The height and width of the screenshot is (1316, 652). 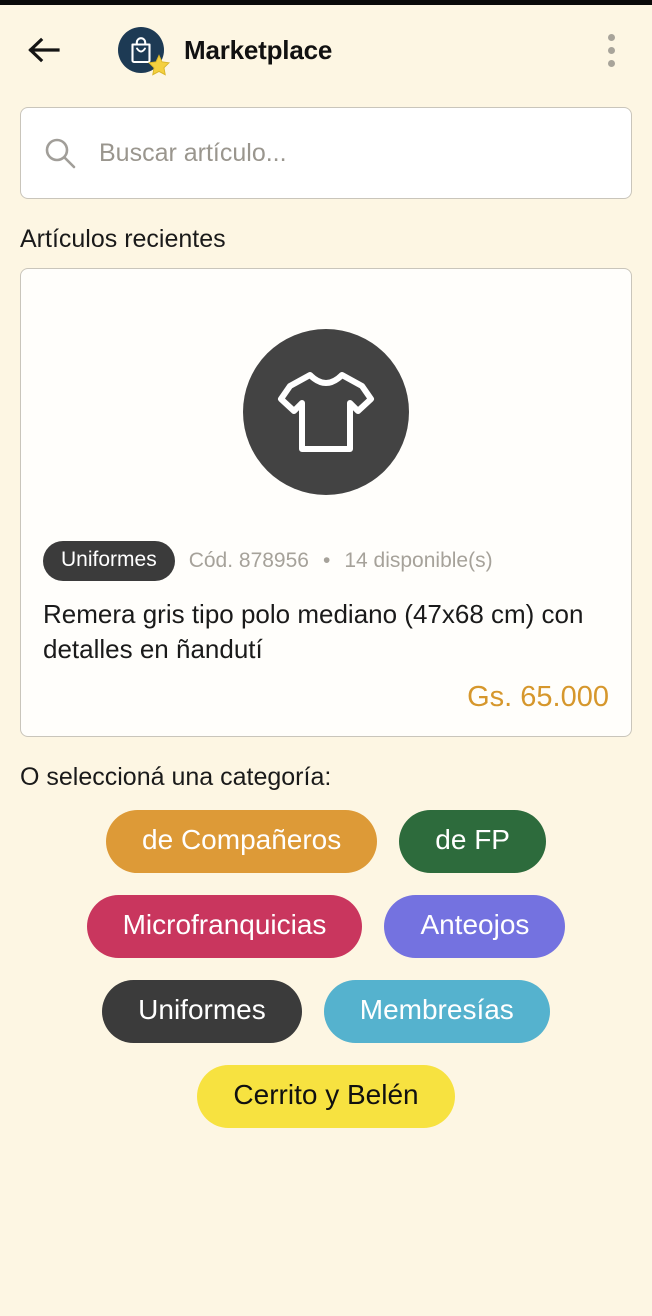 I want to click on page-title: Marketplace, so click(x=258, y=49).